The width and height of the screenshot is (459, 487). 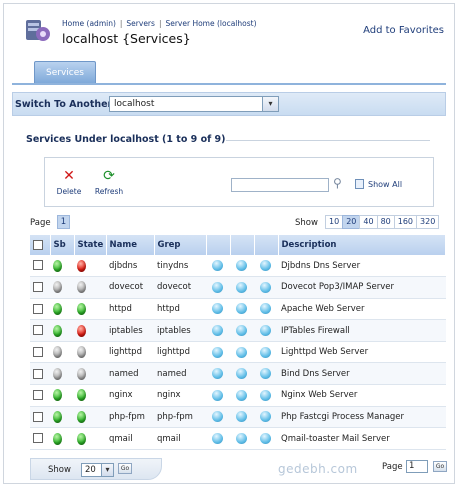 I want to click on show-all-button: Show All, so click(x=378, y=184).